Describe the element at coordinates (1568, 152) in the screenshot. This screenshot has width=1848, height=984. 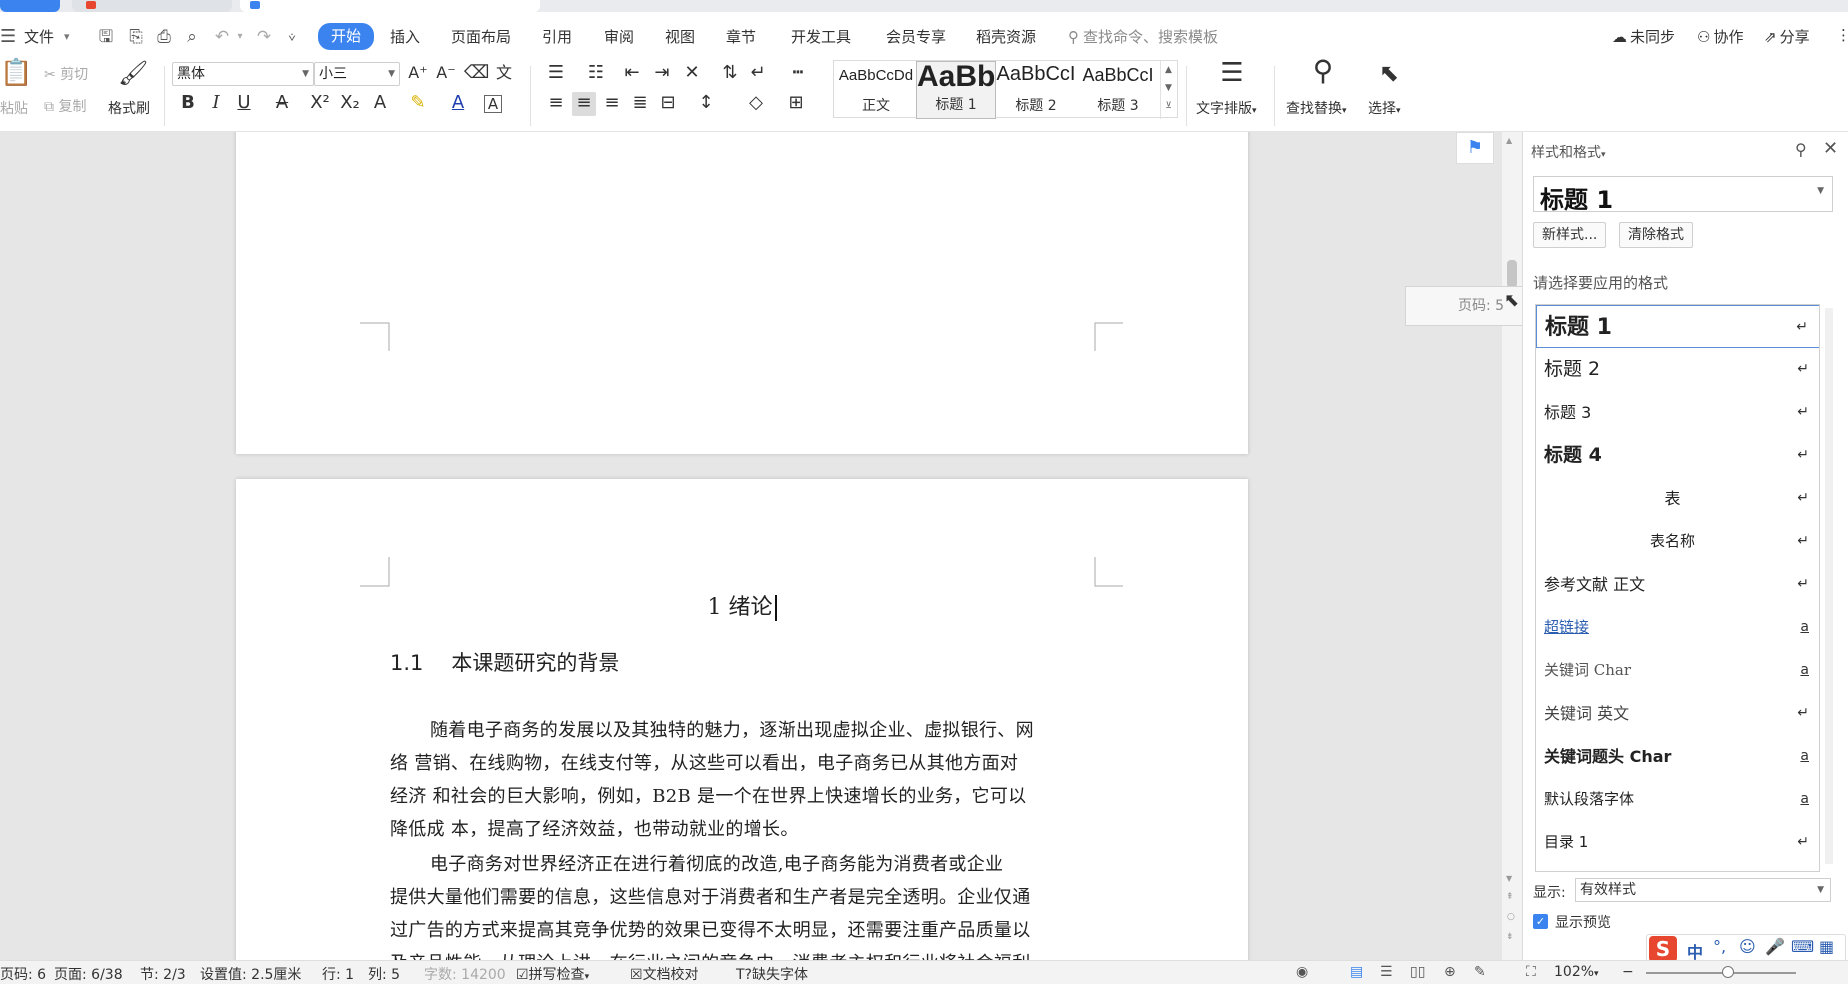
I see `panel-title: 样式和格式▾` at that location.